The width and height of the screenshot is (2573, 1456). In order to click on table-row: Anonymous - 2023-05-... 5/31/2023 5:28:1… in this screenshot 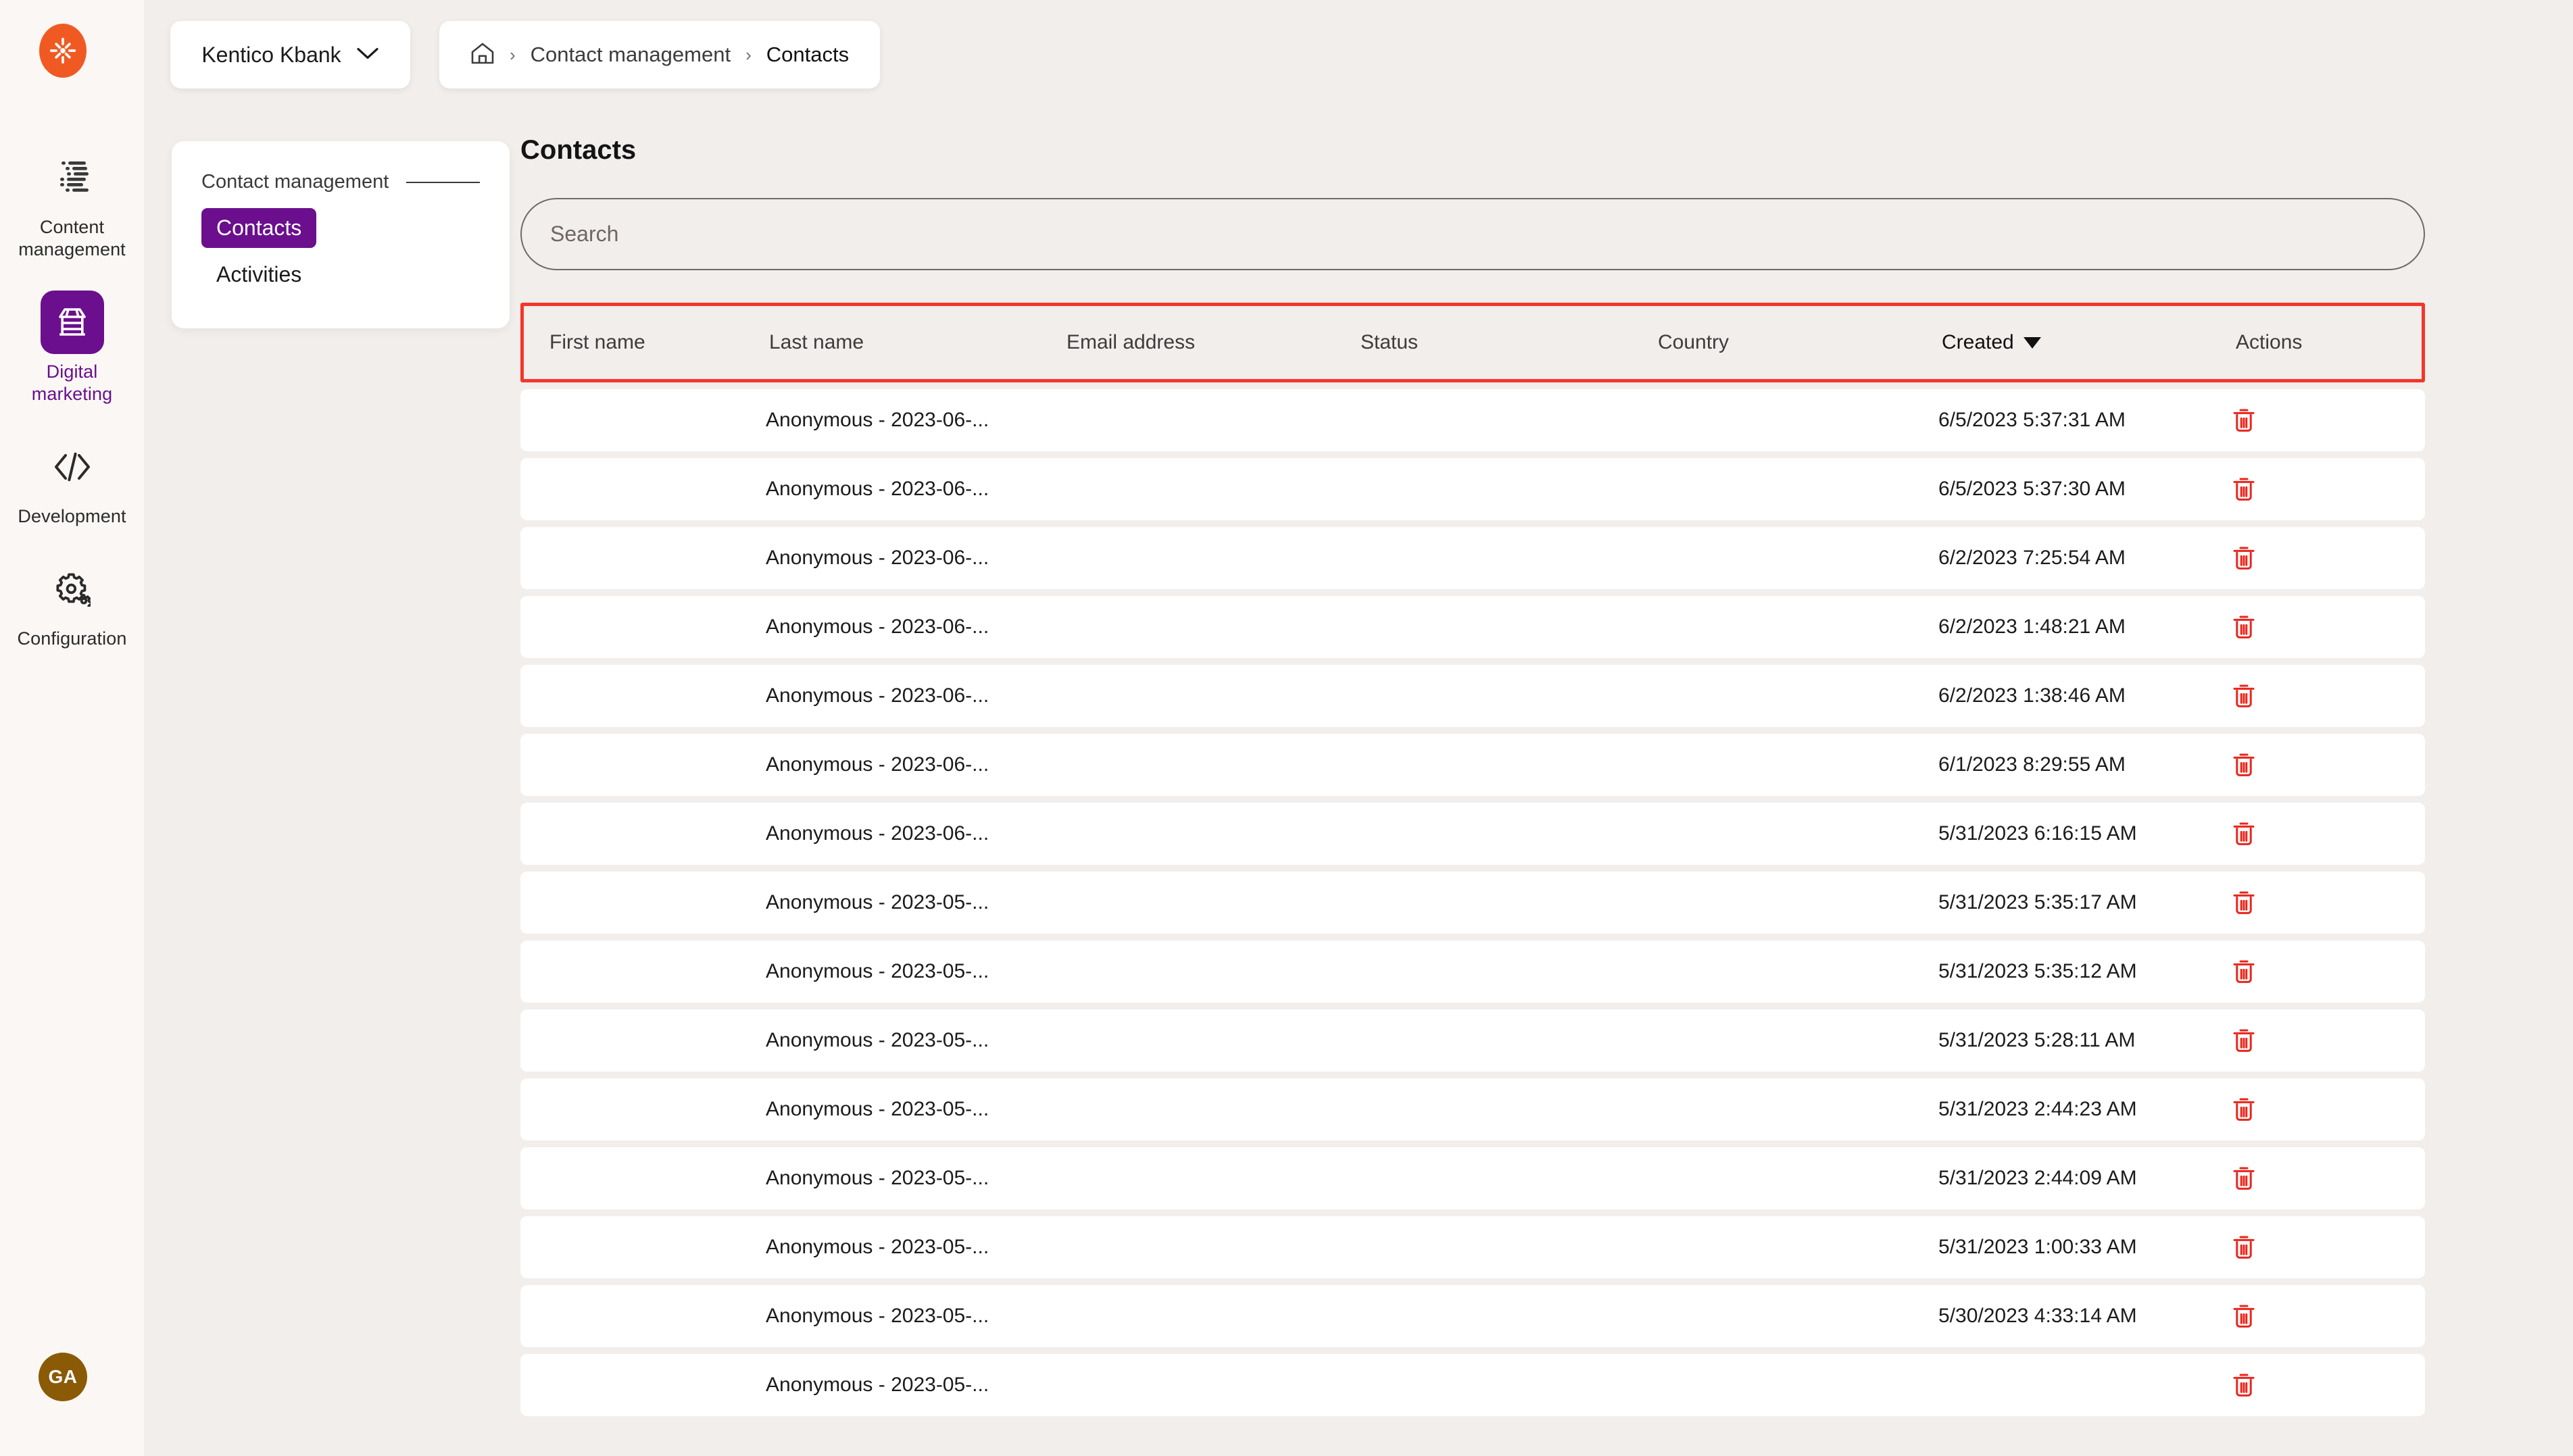, I will do `click(1472, 1040)`.